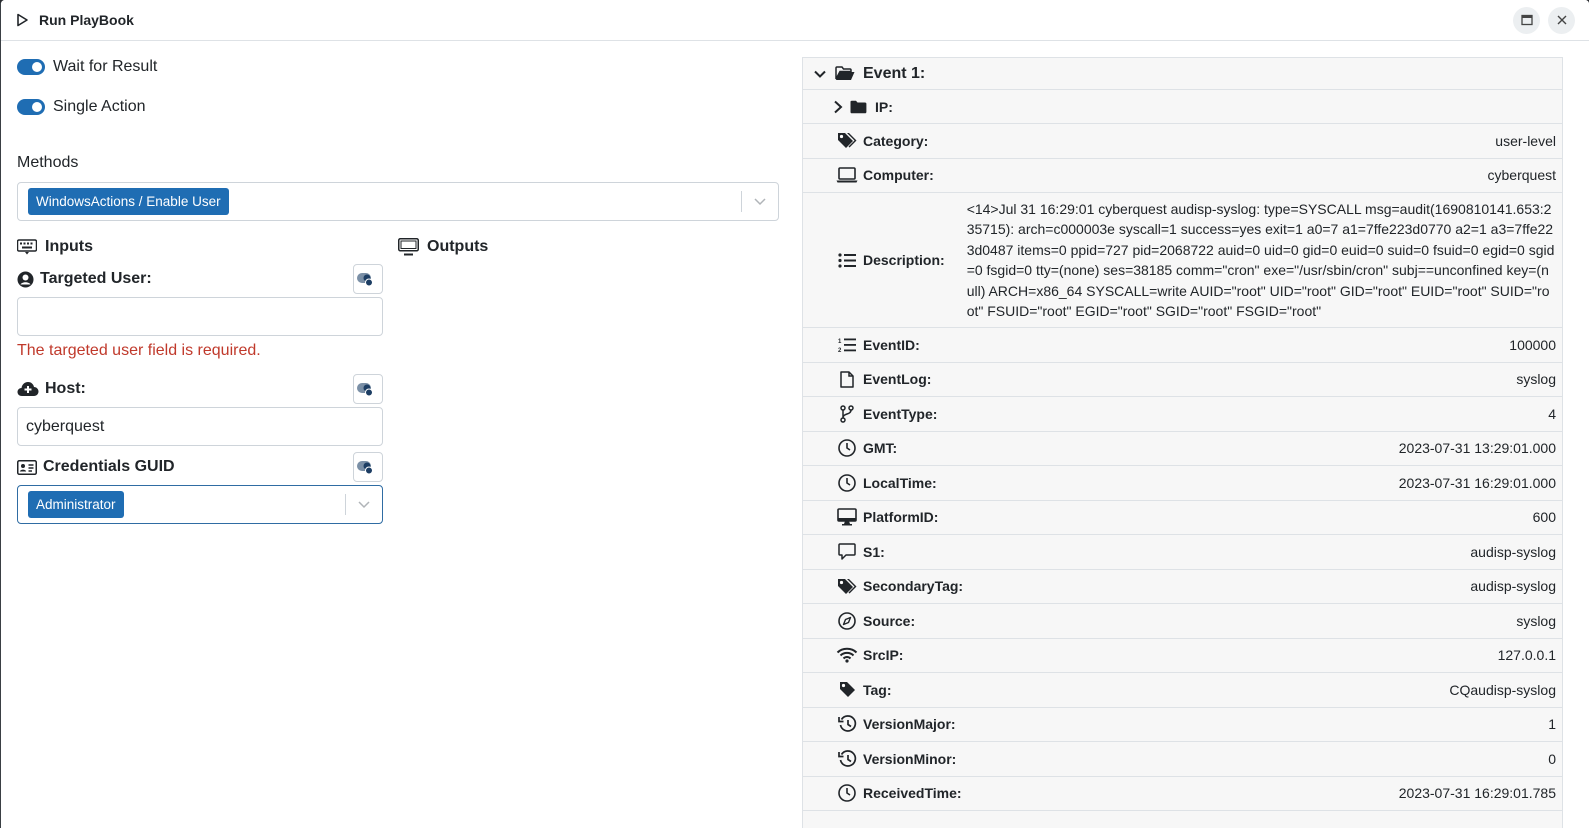 The image size is (1589, 828). I want to click on event-prop-name: GMT:, so click(880, 448).